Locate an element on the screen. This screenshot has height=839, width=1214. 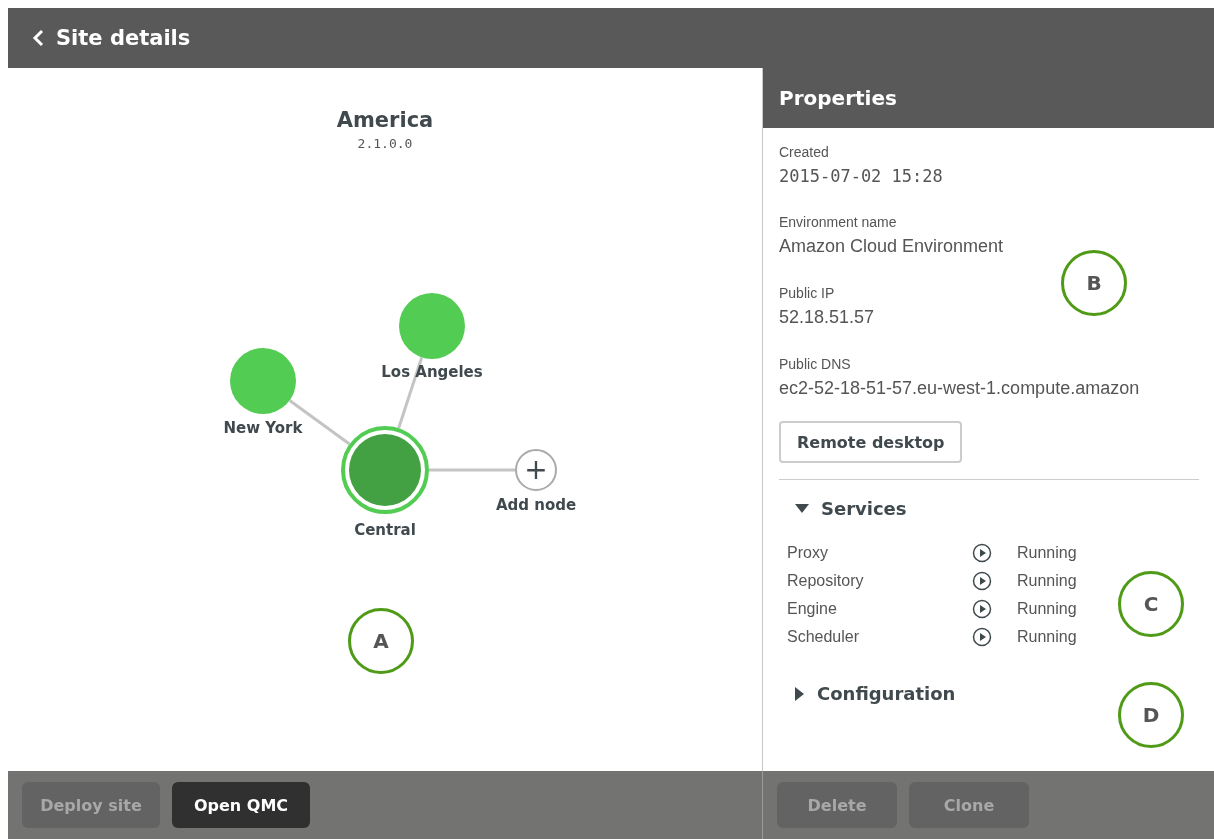
field-value: Amazon Cloud Environment is located at coordinates (891, 246).